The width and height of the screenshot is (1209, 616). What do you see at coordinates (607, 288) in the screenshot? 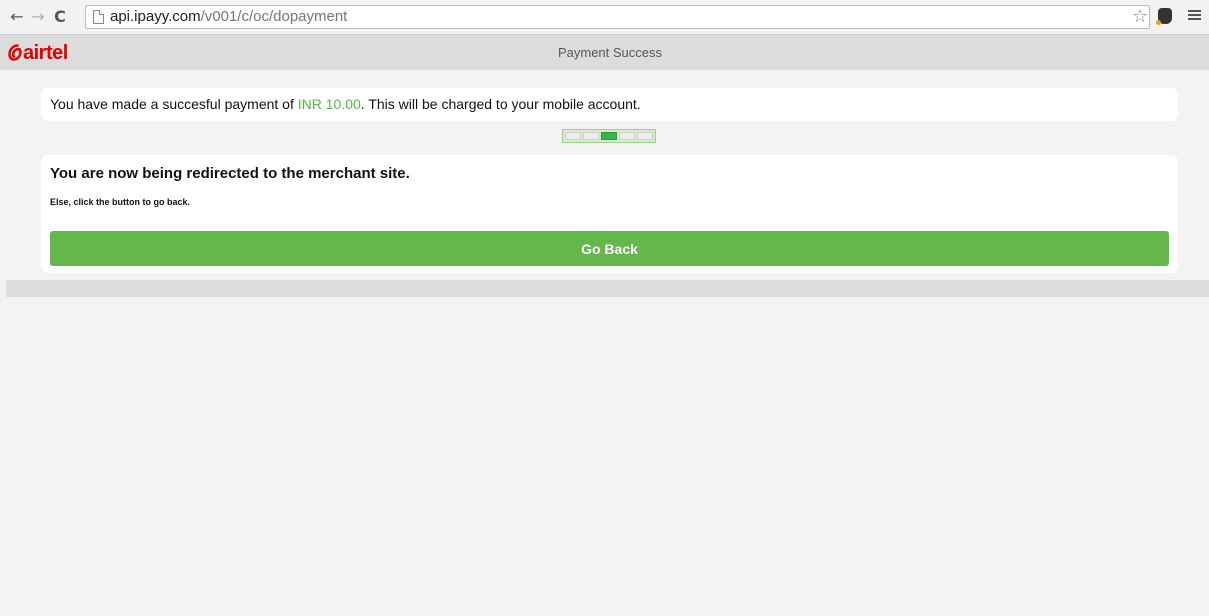
I see `footer-bar` at bounding box center [607, 288].